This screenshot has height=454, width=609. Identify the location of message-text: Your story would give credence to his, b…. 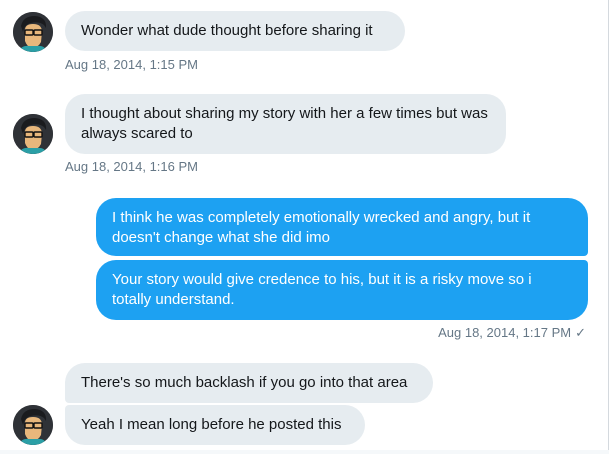
(322, 289).